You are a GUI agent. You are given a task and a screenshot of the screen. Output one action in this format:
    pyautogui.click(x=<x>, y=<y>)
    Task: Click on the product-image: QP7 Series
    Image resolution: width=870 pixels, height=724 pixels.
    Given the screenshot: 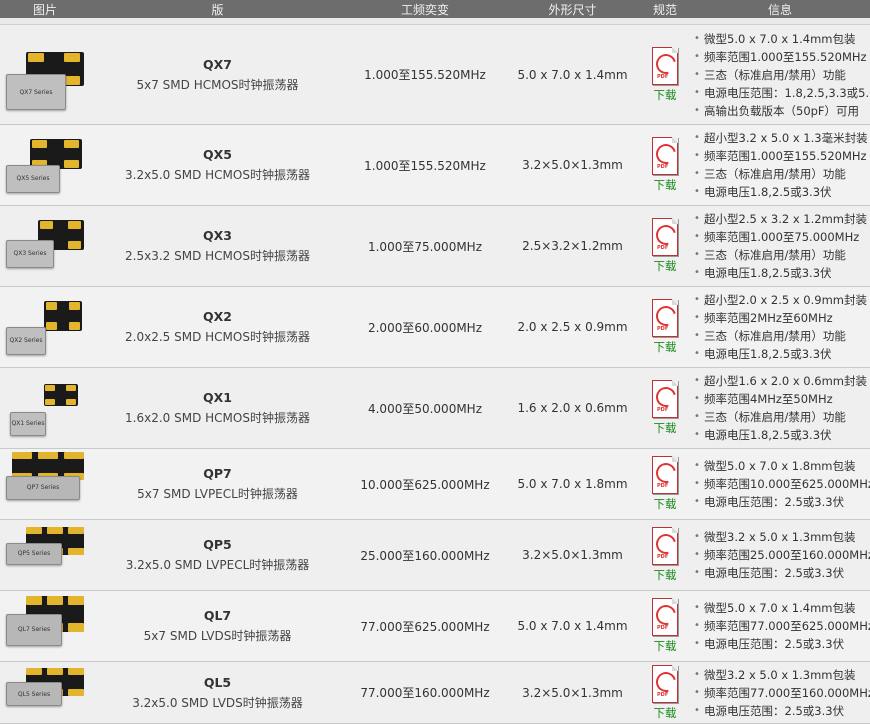 What is the action you would take?
    pyautogui.click(x=45, y=484)
    